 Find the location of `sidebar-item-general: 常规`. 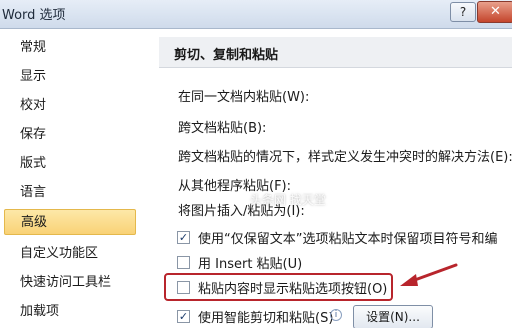

sidebar-item-general: 常规 is located at coordinates (75, 48).